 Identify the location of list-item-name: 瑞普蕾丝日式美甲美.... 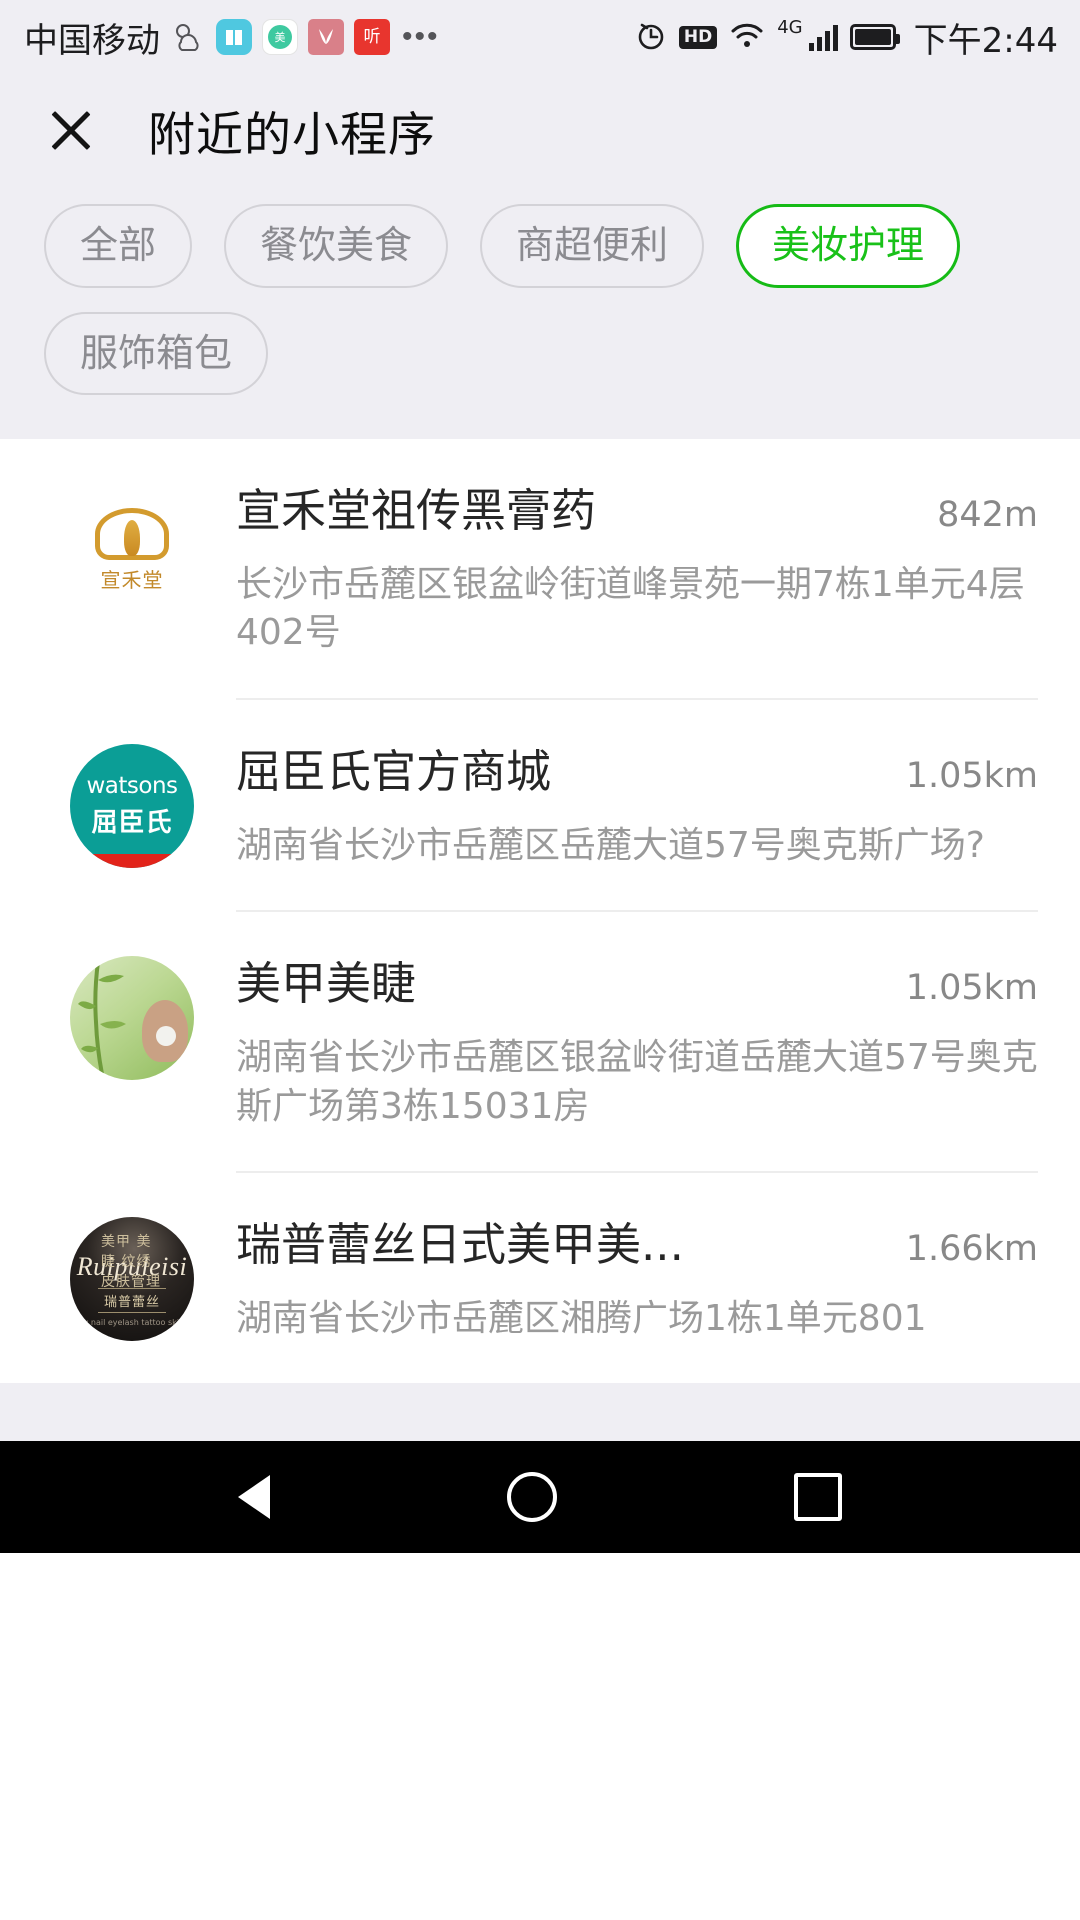
(460, 1244).